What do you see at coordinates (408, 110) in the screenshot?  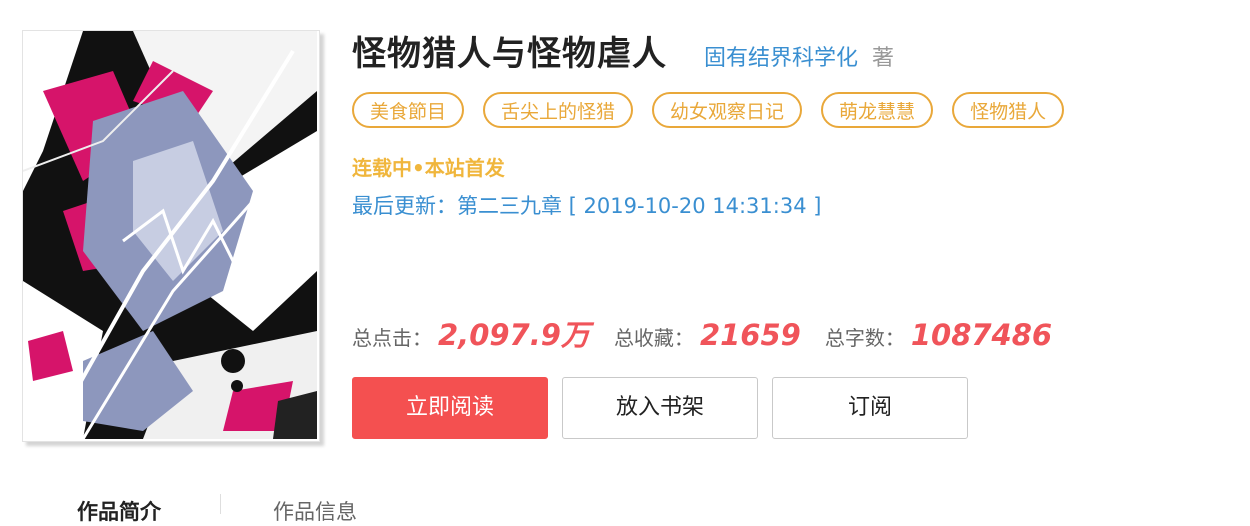 I see `tag-item: 美食節目` at bounding box center [408, 110].